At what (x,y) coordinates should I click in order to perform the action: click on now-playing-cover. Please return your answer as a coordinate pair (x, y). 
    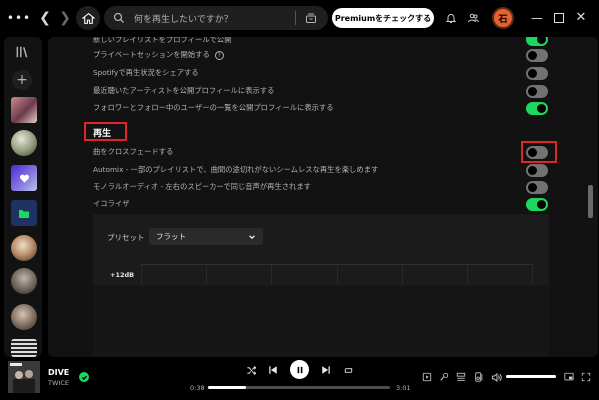
    Looking at the image, I should click on (24, 377).